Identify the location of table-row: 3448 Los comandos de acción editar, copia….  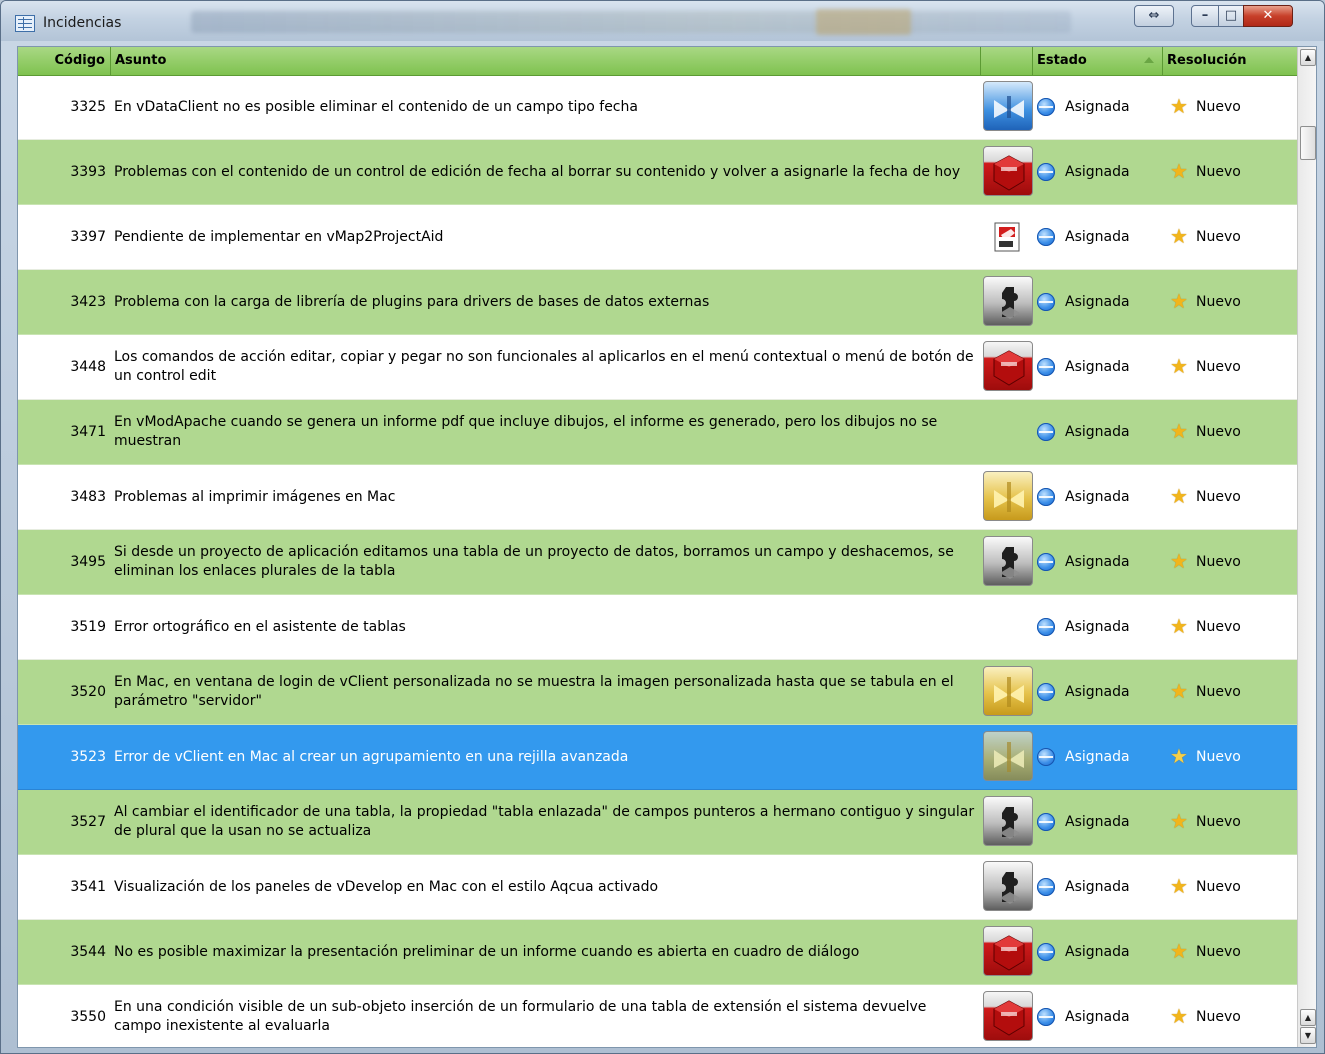
(657, 367).